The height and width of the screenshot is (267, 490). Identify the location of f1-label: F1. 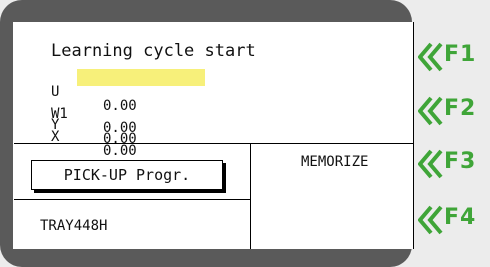
(460, 54).